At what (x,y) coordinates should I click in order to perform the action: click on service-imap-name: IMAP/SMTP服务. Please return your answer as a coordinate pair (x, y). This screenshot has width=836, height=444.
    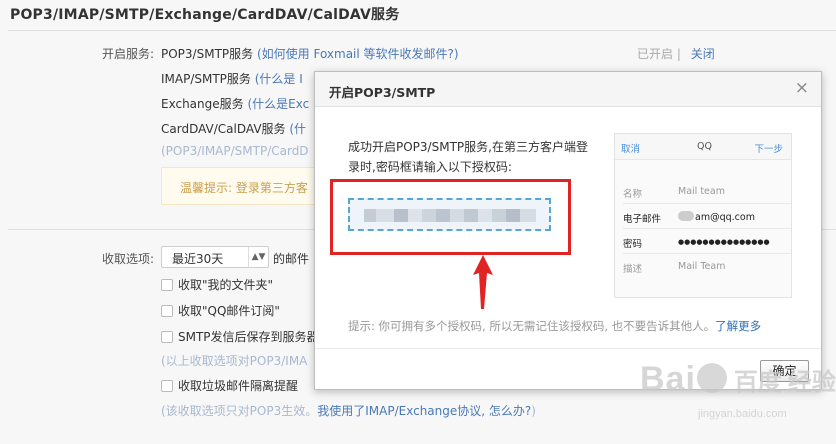
    Looking at the image, I should click on (206, 79).